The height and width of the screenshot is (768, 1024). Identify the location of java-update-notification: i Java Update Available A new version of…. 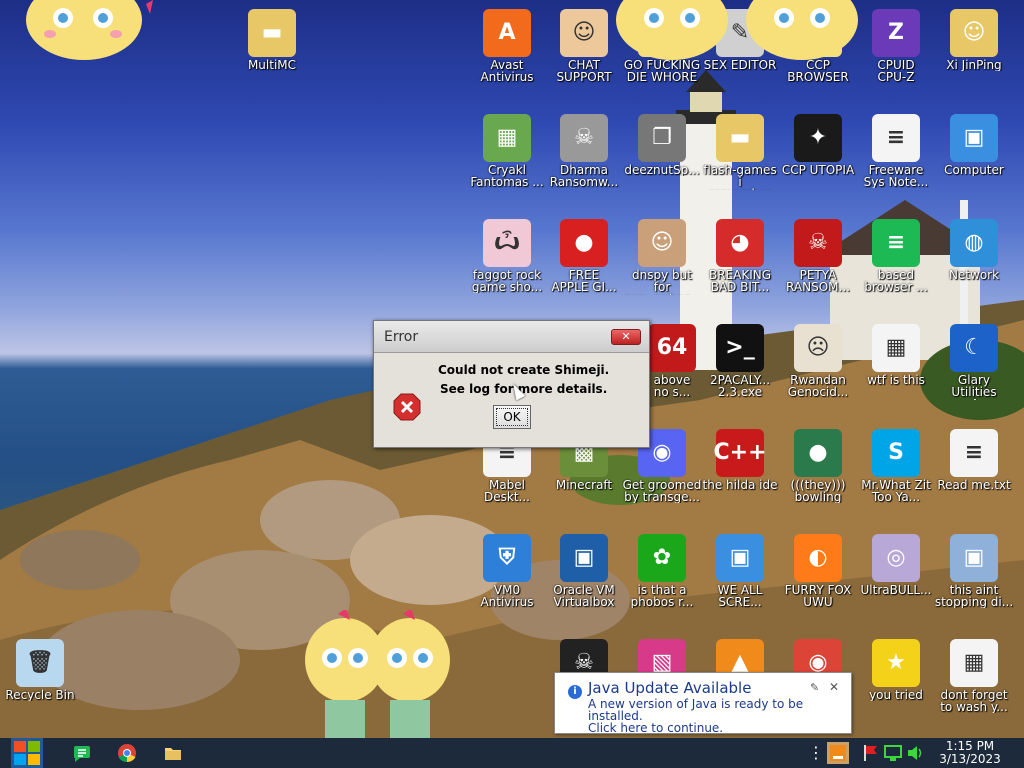
(703, 703).